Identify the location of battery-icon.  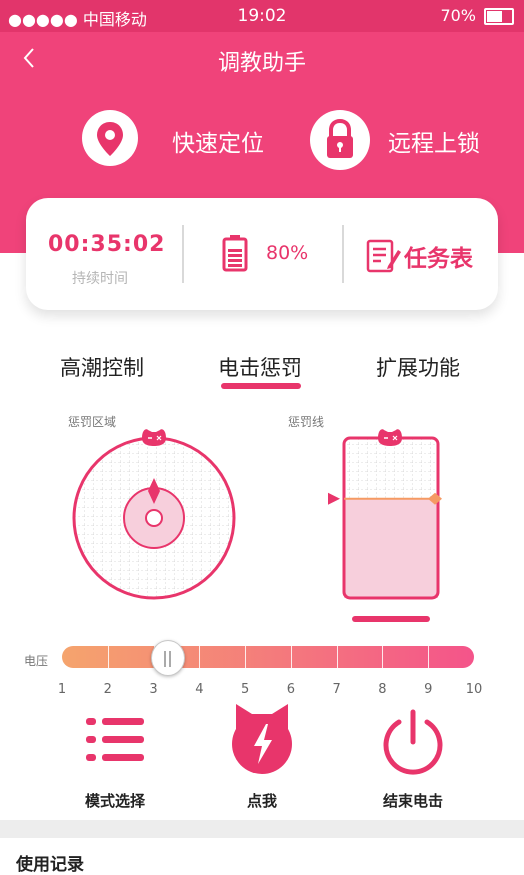
(499, 16).